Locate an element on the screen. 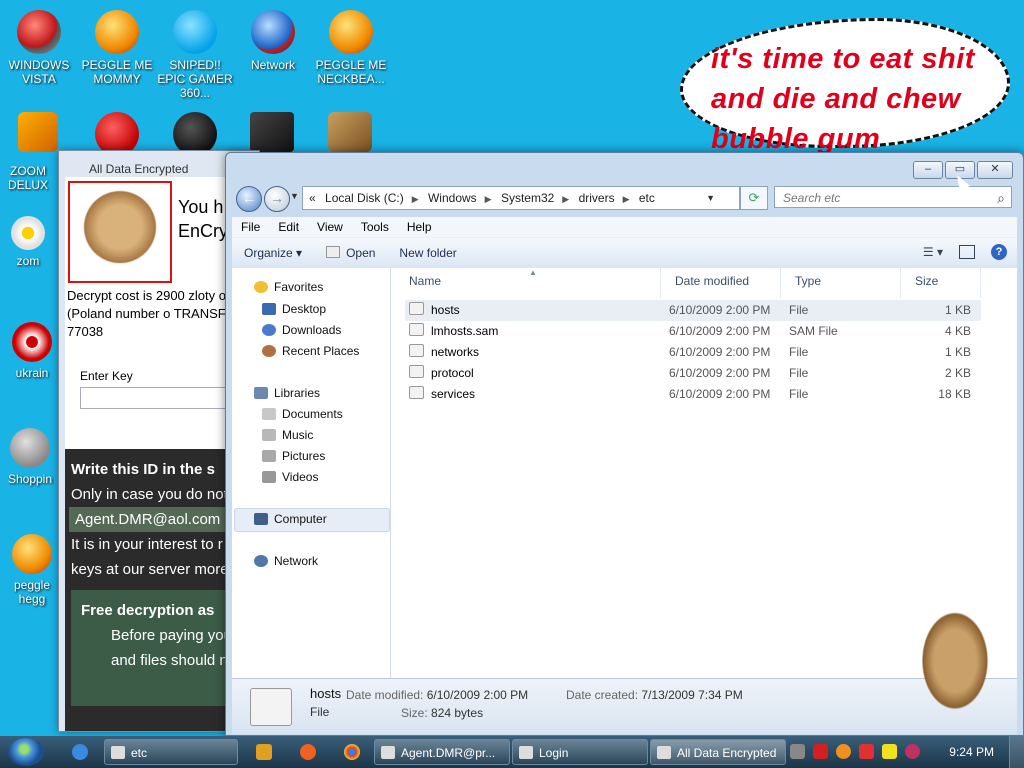 This screenshot has height=768, width=1024. organize-button: Organize ▾ is located at coordinates (273, 253).